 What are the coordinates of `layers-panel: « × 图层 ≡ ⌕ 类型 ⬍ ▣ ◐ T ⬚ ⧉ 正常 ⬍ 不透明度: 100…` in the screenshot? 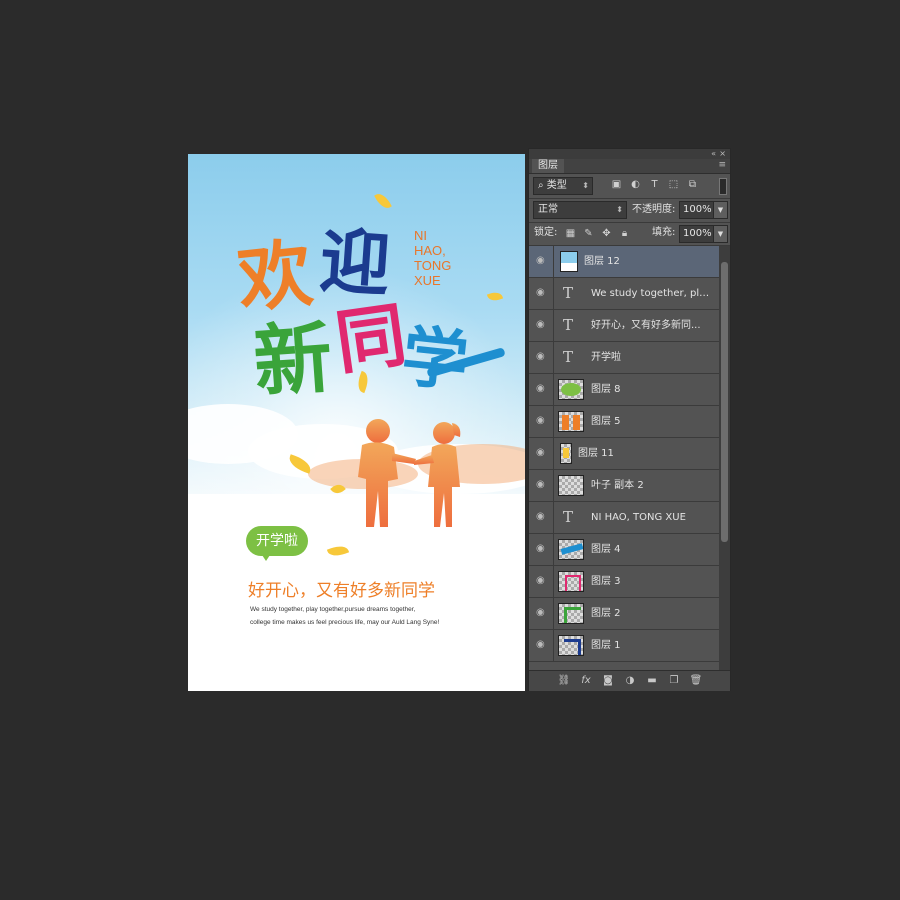 It's located at (629, 419).